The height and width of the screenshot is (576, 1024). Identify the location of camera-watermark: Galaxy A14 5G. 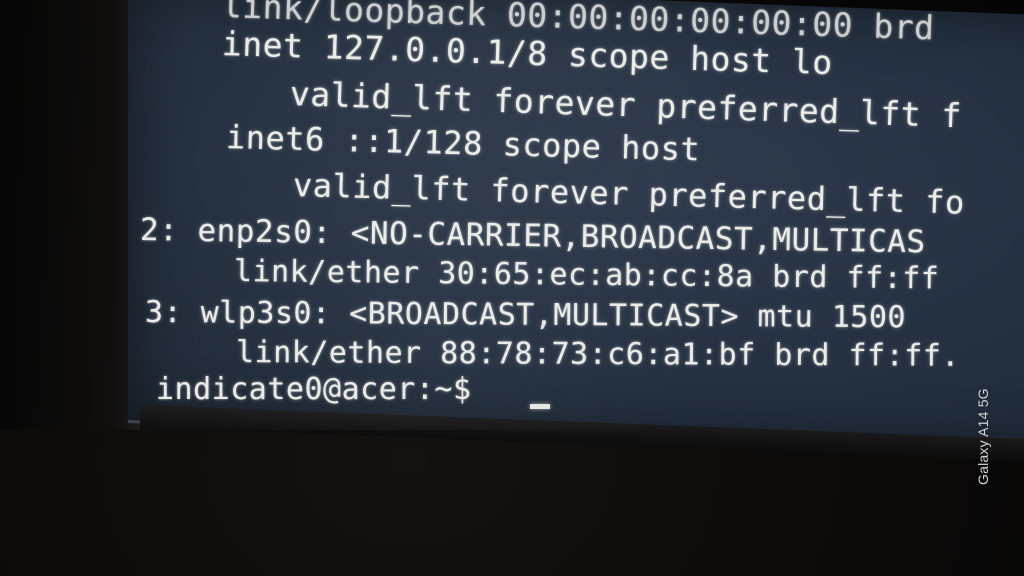
(983, 436).